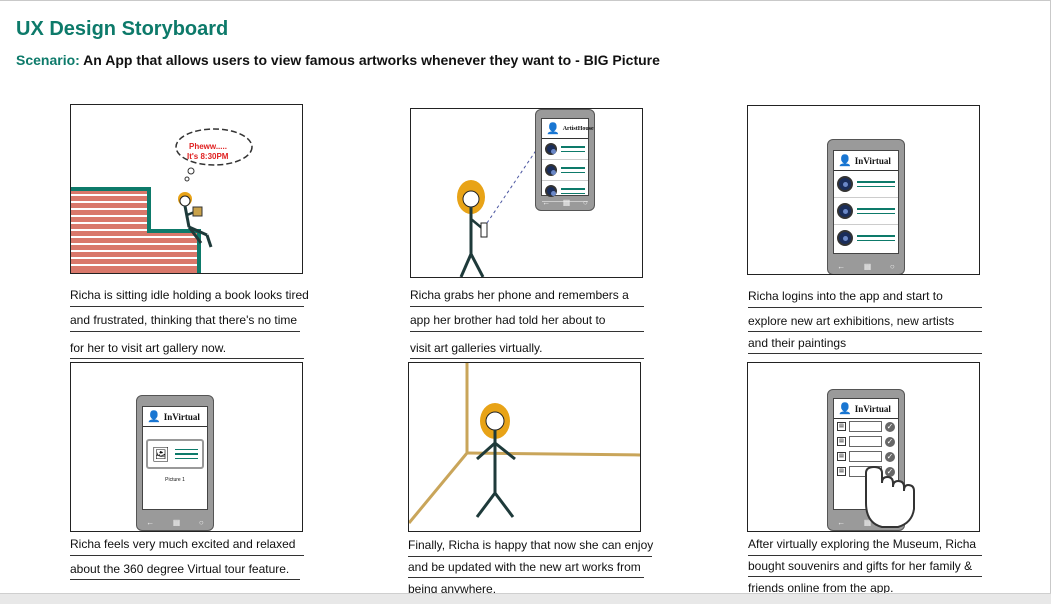 This screenshot has height=604, width=1051. I want to click on page-title: UX Design Storyboard, so click(122, 29).